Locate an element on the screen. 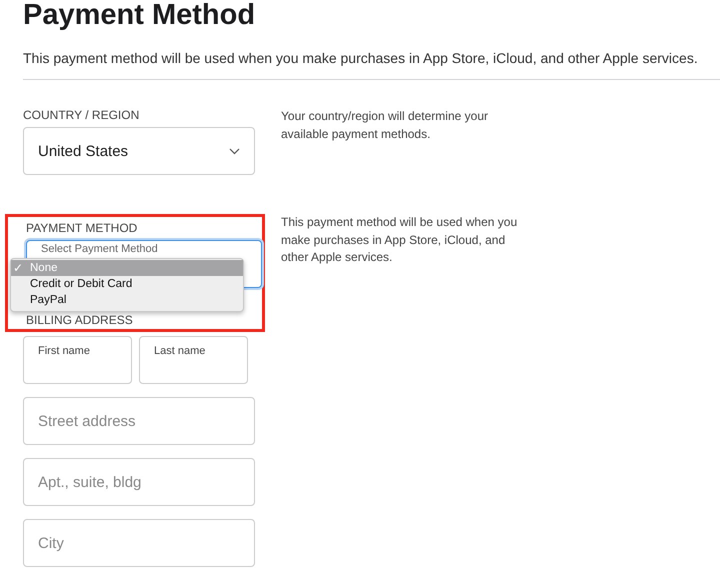 Image resolution: width=720 pixels, height=570 pixels. field-label: PAYMENT METHOD is located at coordinates (82, 228).